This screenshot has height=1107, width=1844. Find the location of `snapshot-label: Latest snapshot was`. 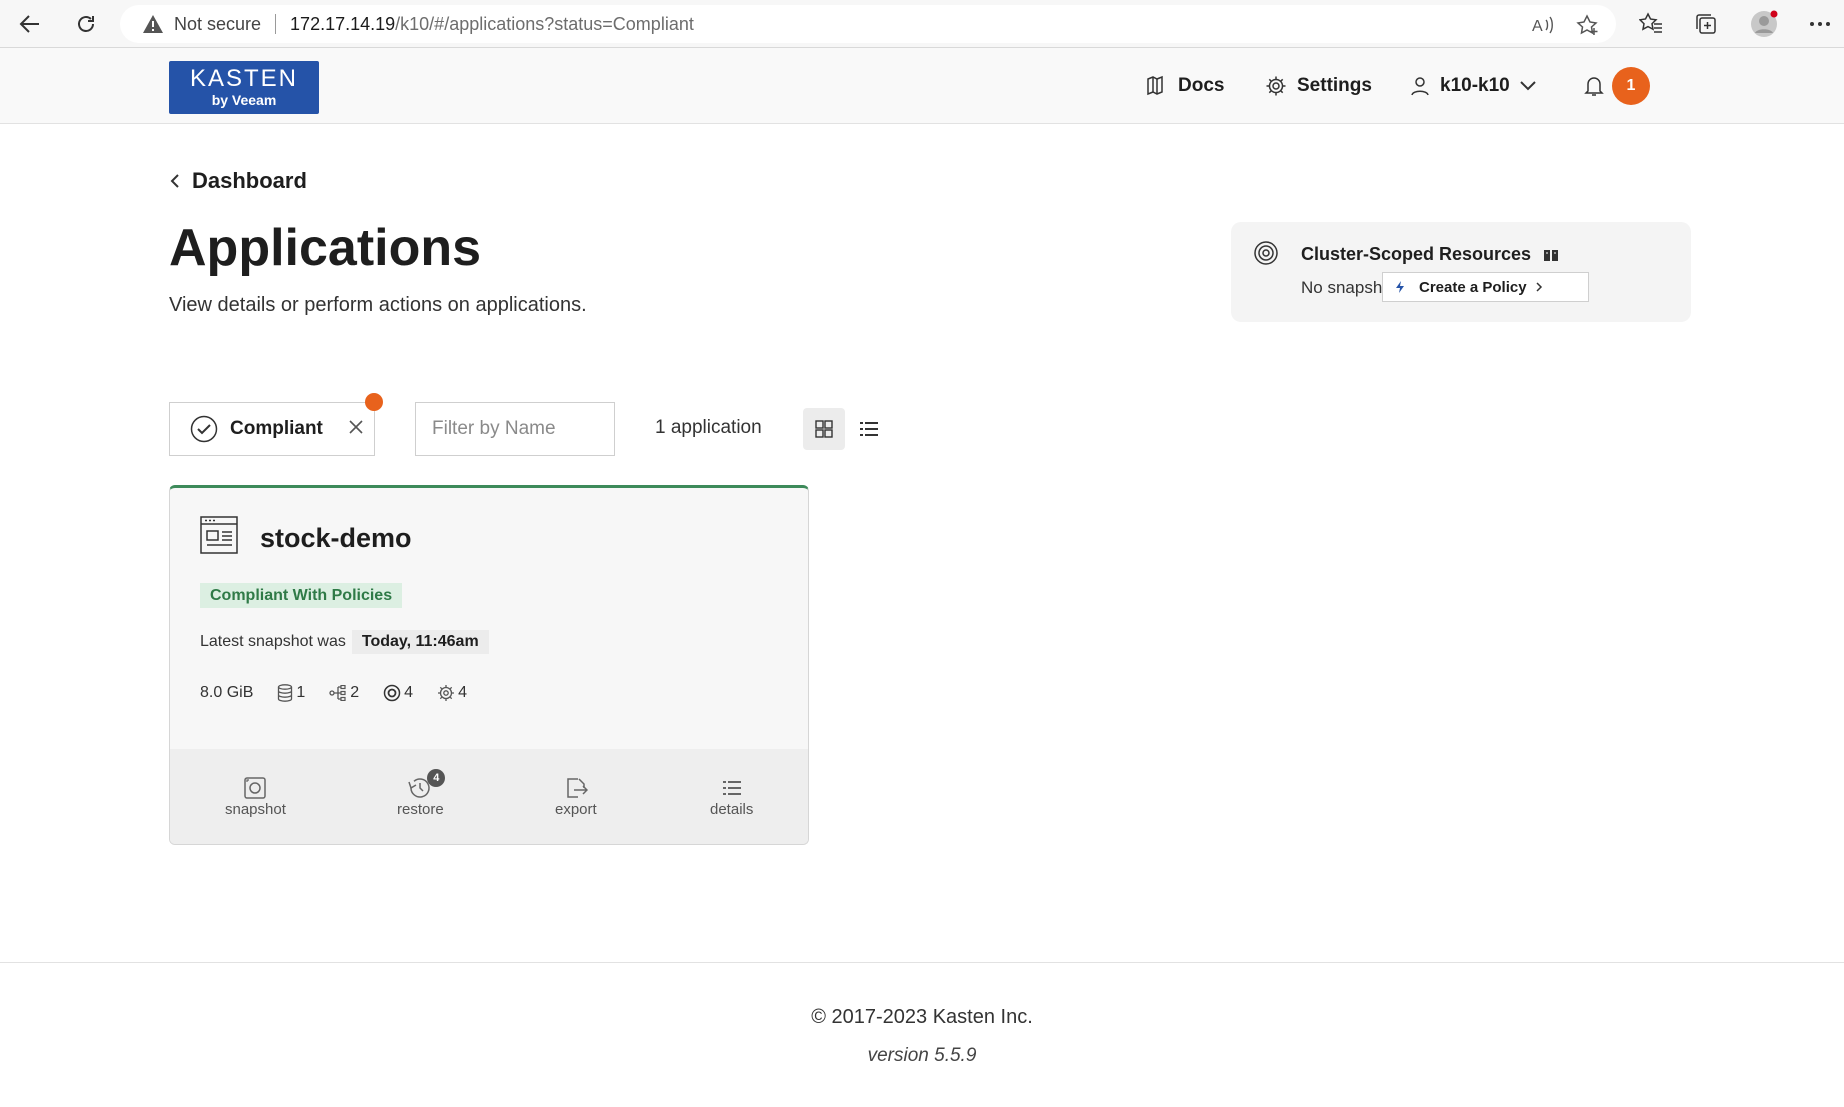

snapshot-label: Latest snapshot was is located at coordinates (273, 641).